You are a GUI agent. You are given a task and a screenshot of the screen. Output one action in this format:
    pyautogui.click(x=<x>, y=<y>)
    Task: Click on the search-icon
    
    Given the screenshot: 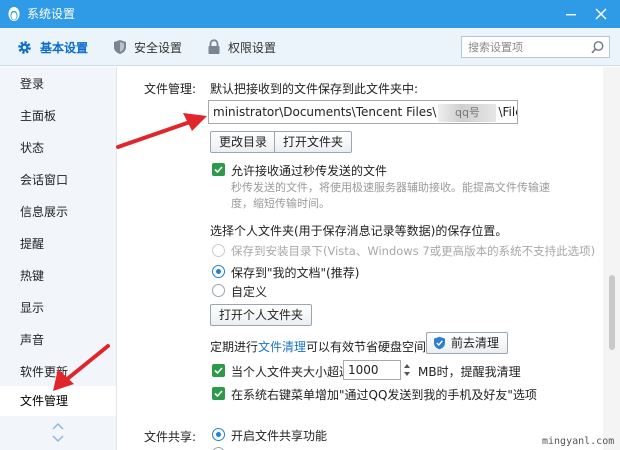 What is the action you would take?
    pyautogui.click(x=597, y=47)
    